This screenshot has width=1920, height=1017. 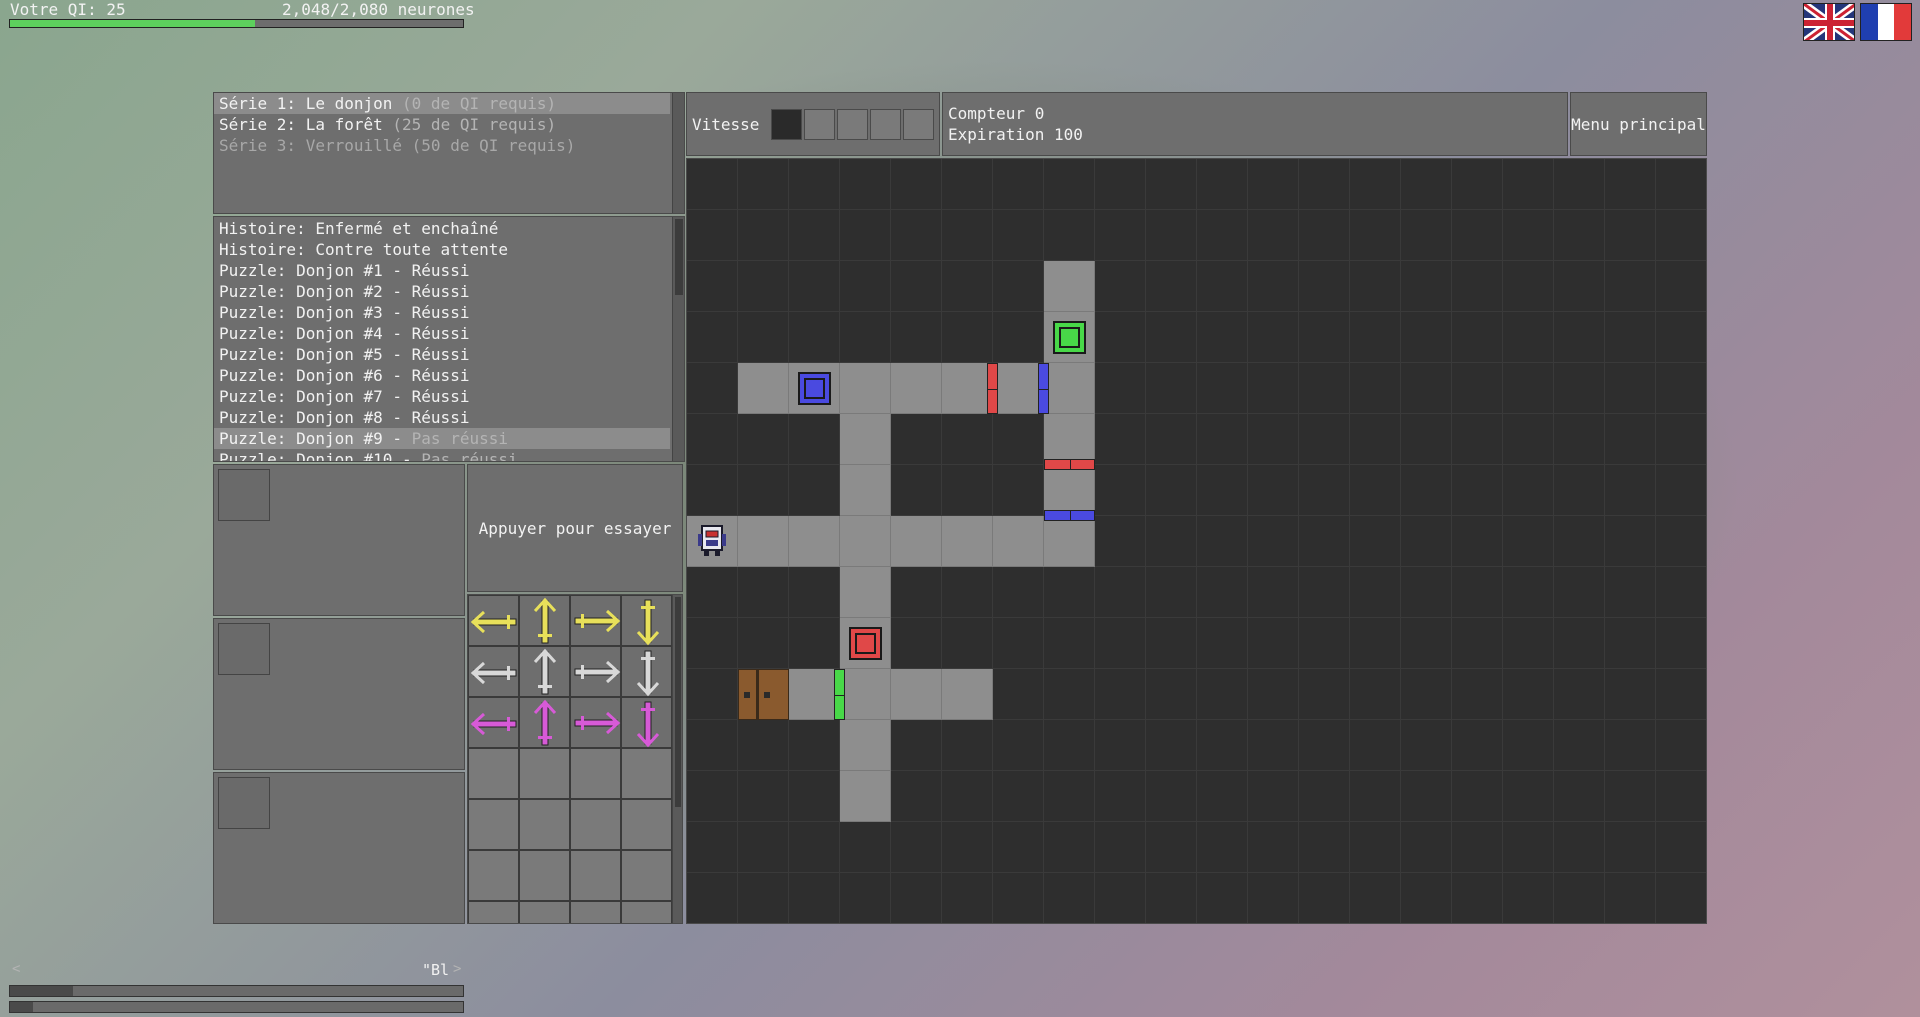 What do you see at coordinates (315, 312) in the screenshot?
I see `level-item-label: Puzzle: Donjon #3 -` at bounding box center [315, 312].